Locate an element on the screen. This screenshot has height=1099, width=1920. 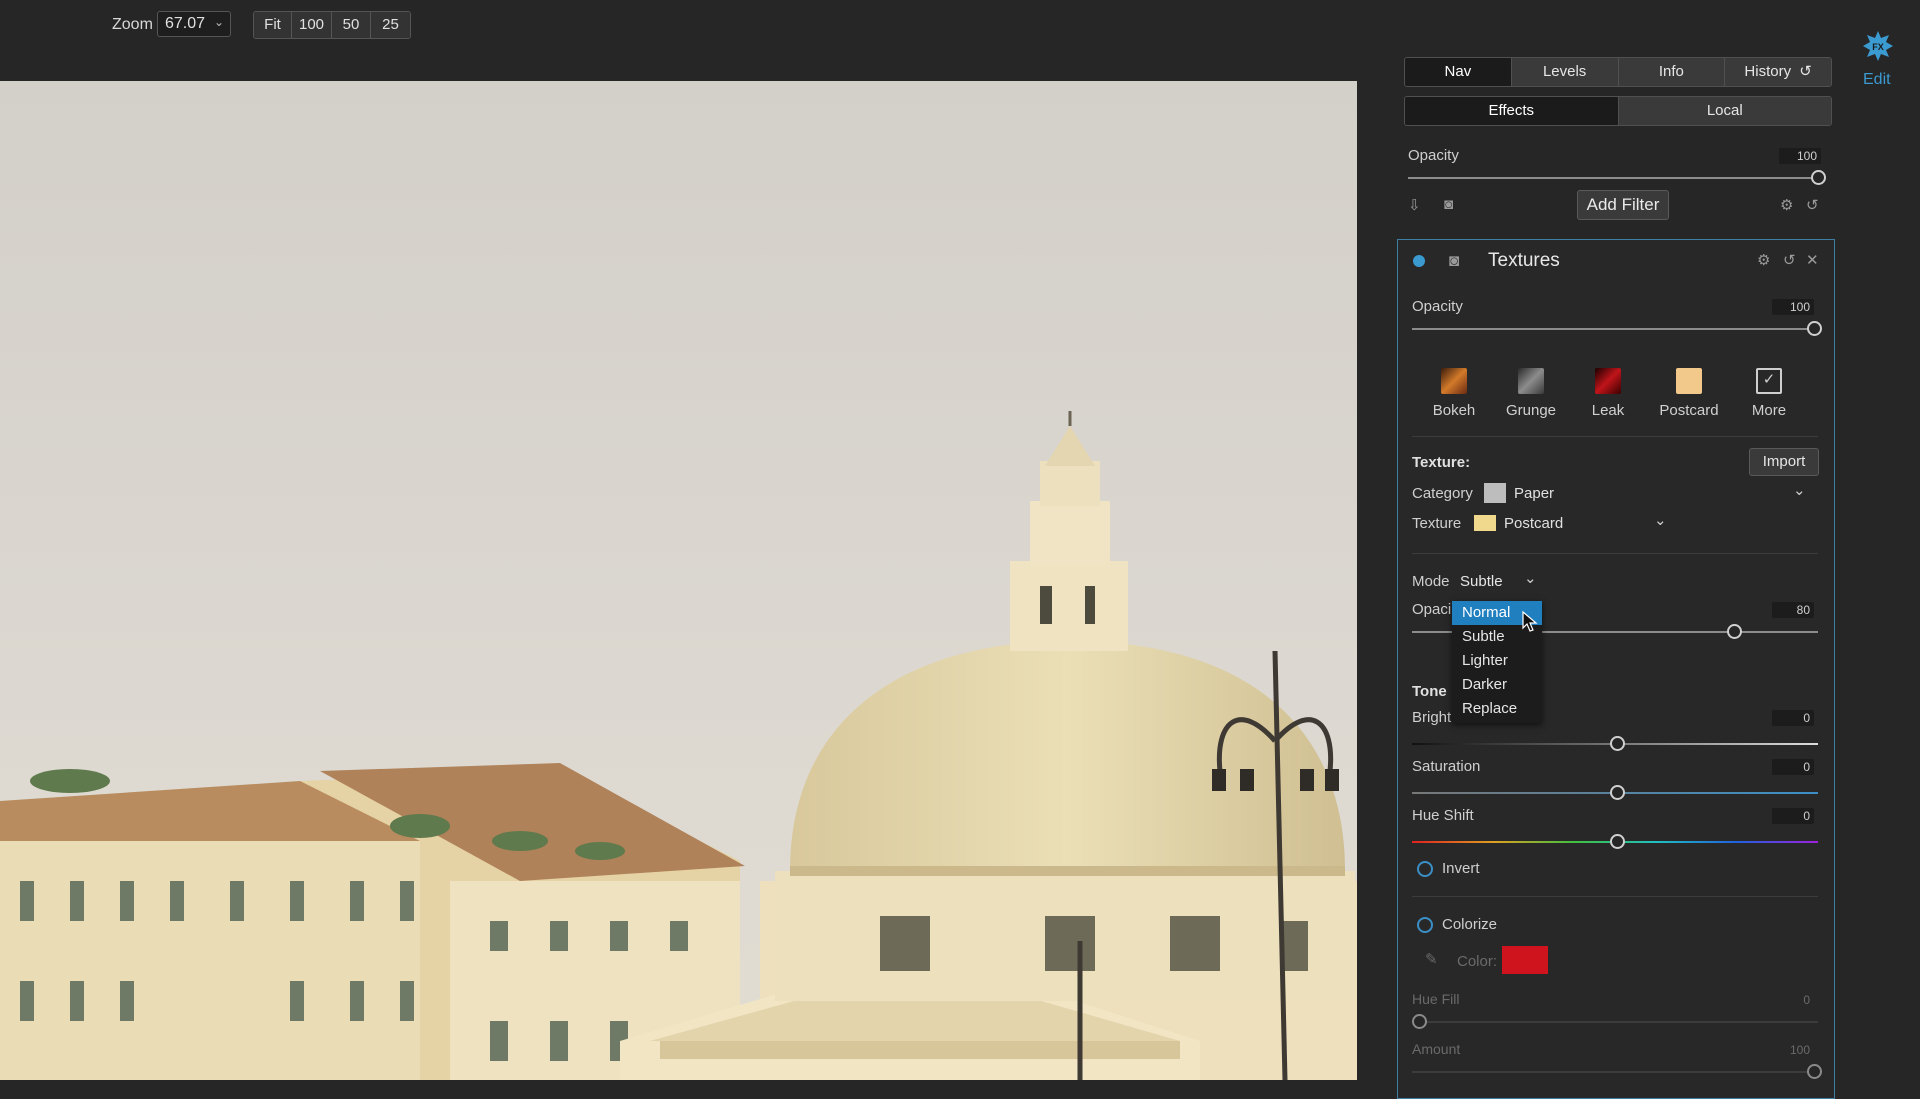
brightness-slider-handle is located at coordinates (1617, 743).